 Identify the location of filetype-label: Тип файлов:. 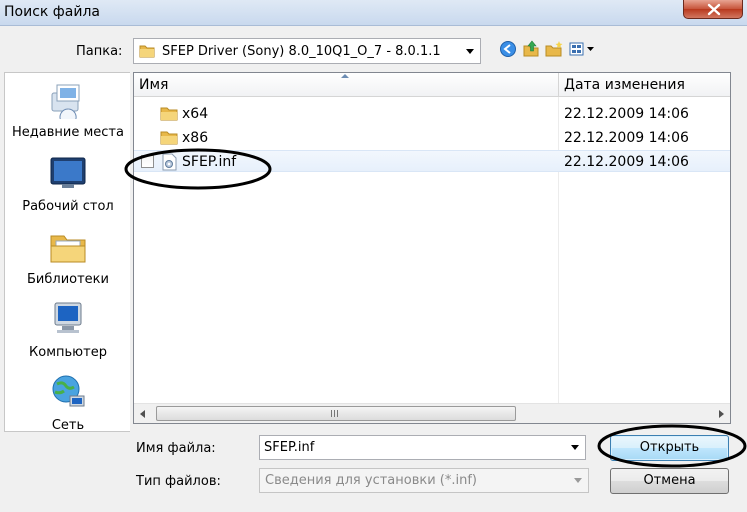
(178, 481).